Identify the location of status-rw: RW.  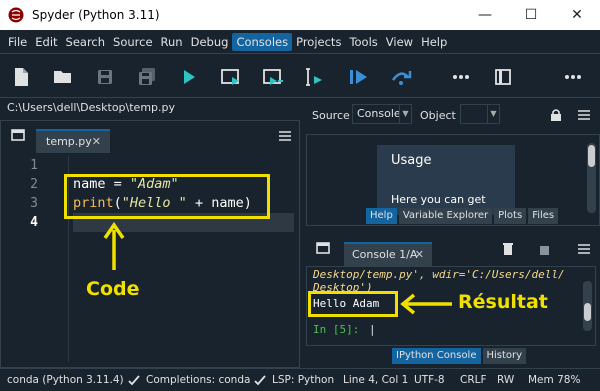
(506, 380).